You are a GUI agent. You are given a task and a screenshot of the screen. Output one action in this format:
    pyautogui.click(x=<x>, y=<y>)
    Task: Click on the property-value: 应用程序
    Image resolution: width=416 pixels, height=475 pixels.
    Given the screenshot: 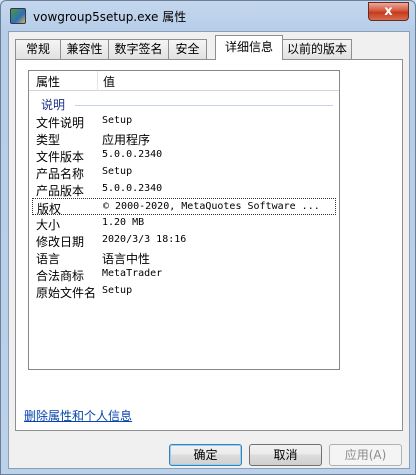 What is the action you would take?
    pyautogui.click(x=126, y=140)
    